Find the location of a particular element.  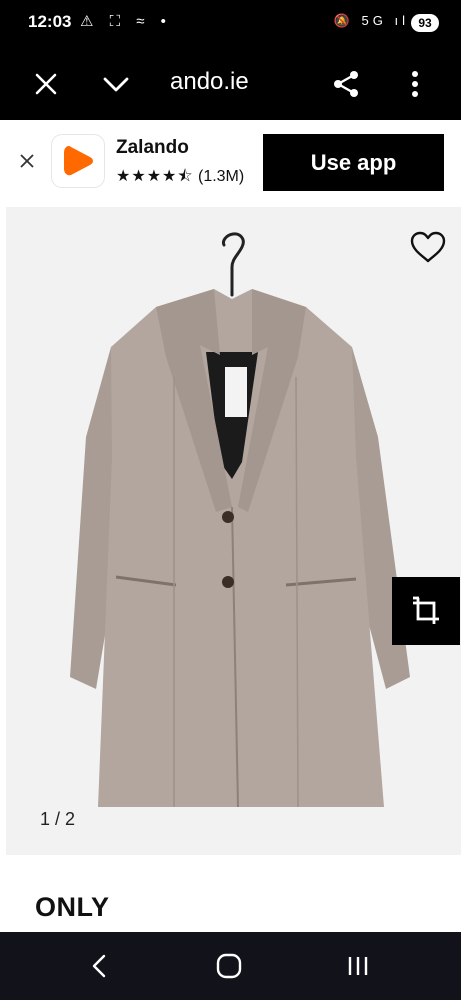

use-app-button: Use app is located at coordinates (353, 162).